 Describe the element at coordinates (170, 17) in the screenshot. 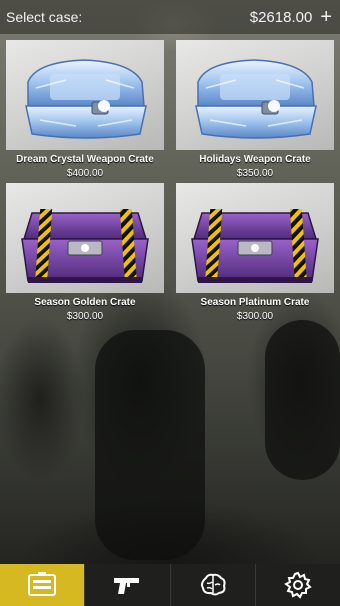

I see `header-bar: Select case: $2618.00 +` at that location.